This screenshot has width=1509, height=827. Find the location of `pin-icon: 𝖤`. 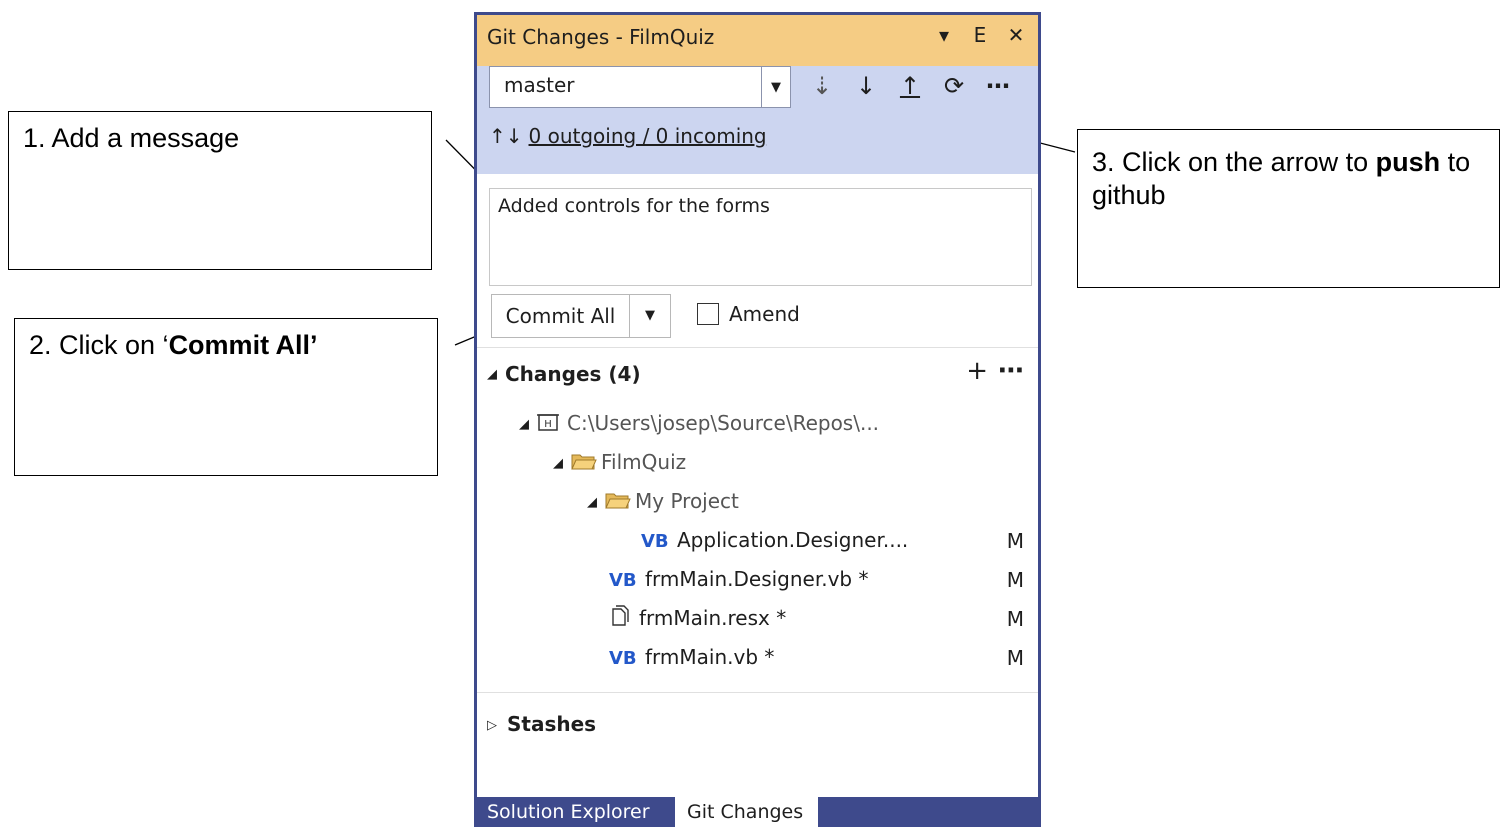

pin-icon: 𝖤 is located at coordinates (980, 35).